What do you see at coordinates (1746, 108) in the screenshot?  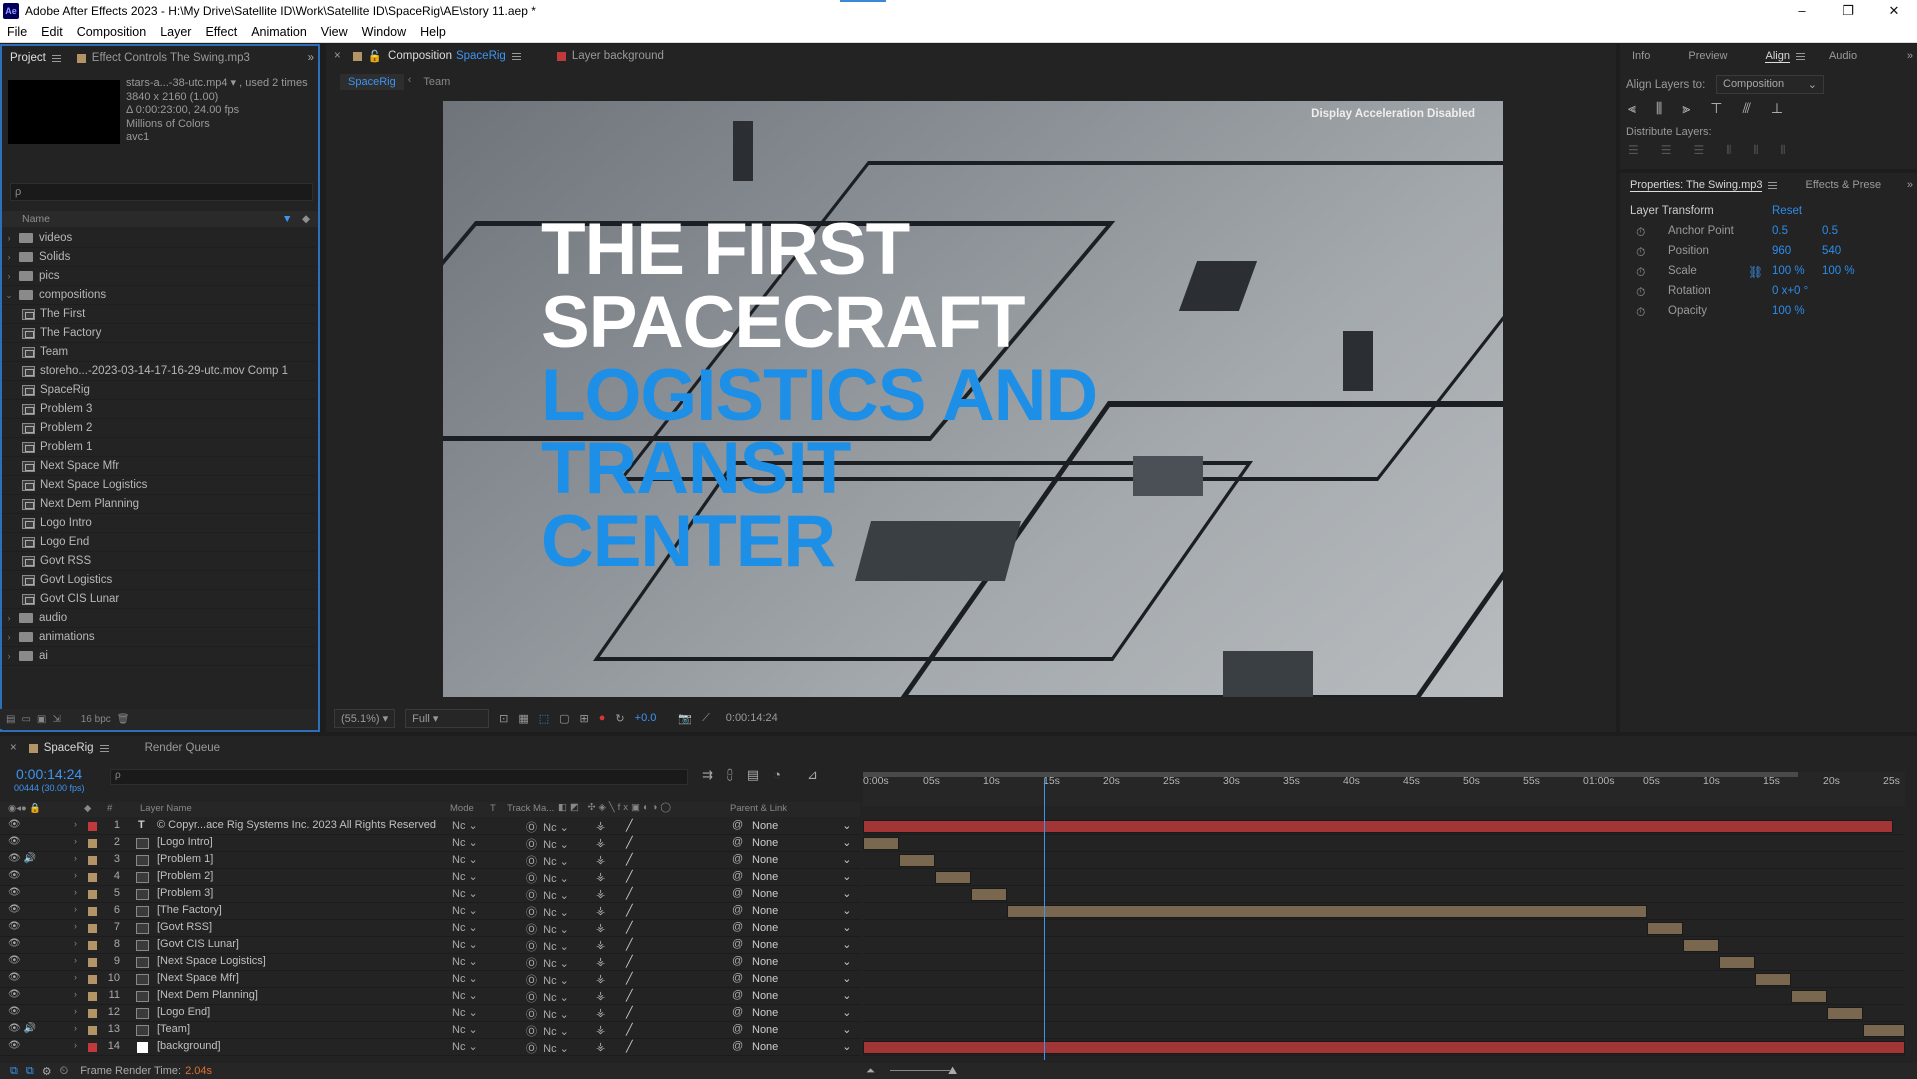 I see `align-vcenter-icon: ⫻` at bounding box center [1746, 108].